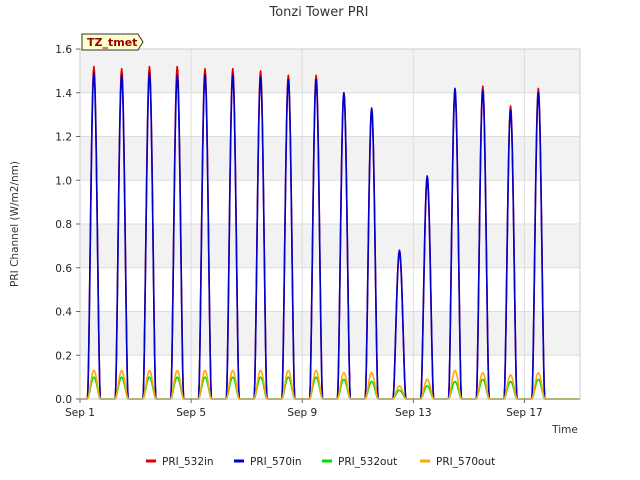  What do you see at coordinates (63, 225) in the screenshot?
I see `y-tick-label: 0.8` at bounding box center [63, 225].